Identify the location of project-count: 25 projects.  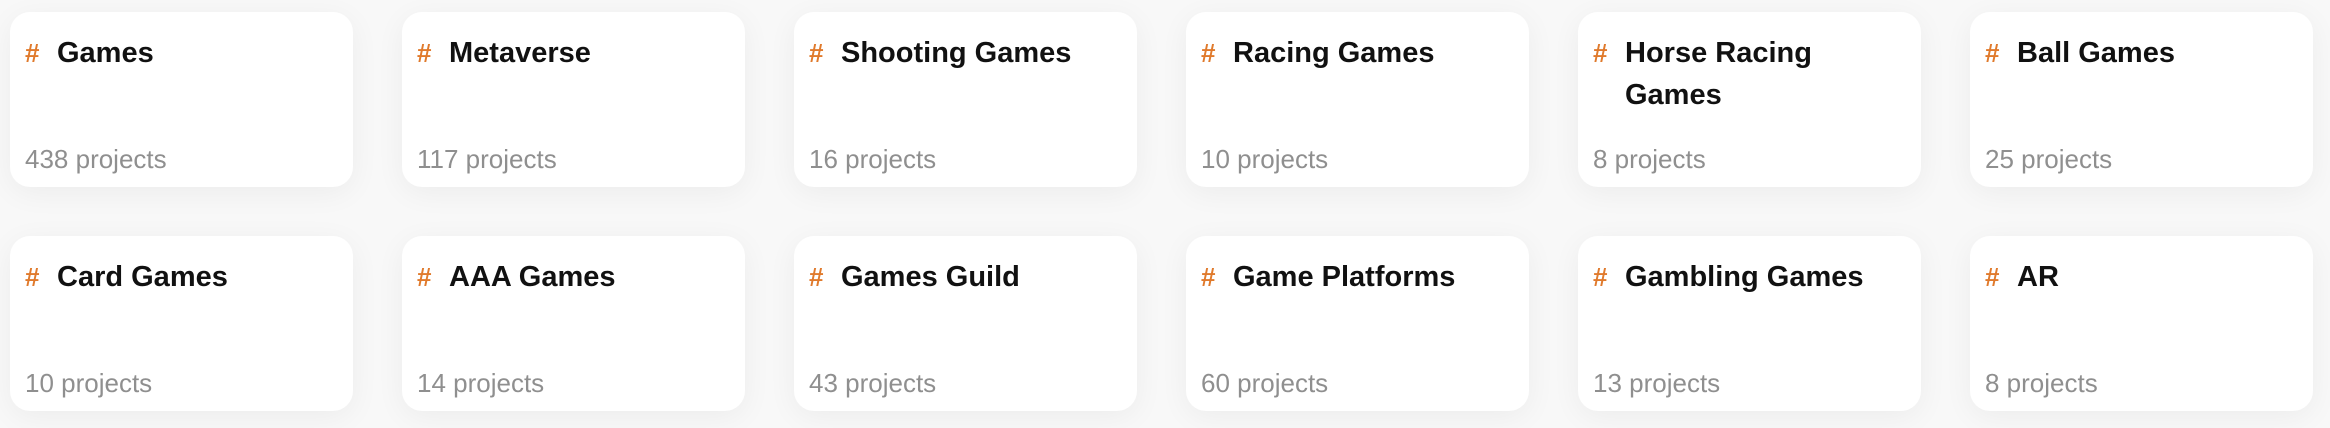
(2049, 159).